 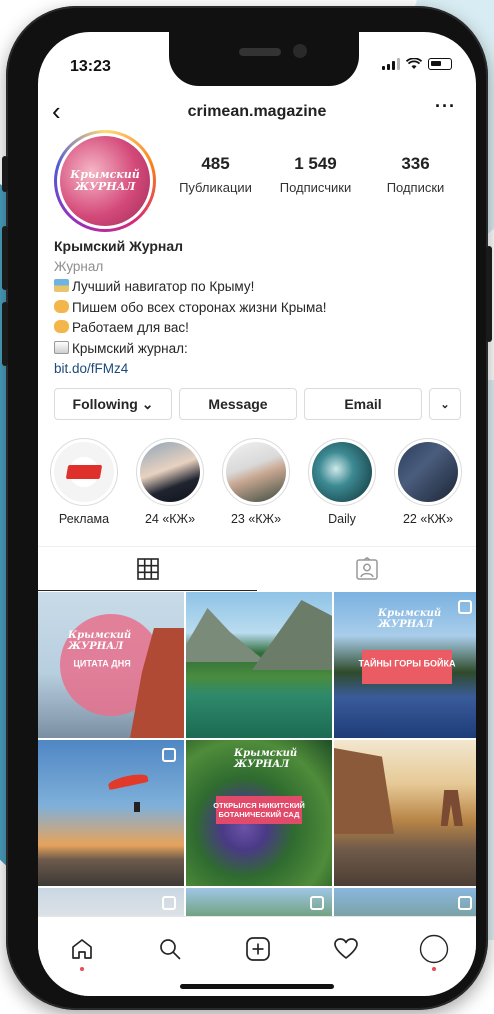 I want to click on profile-avatar: Крымский ЖУРНАЛ, so click(x=105, y=181).